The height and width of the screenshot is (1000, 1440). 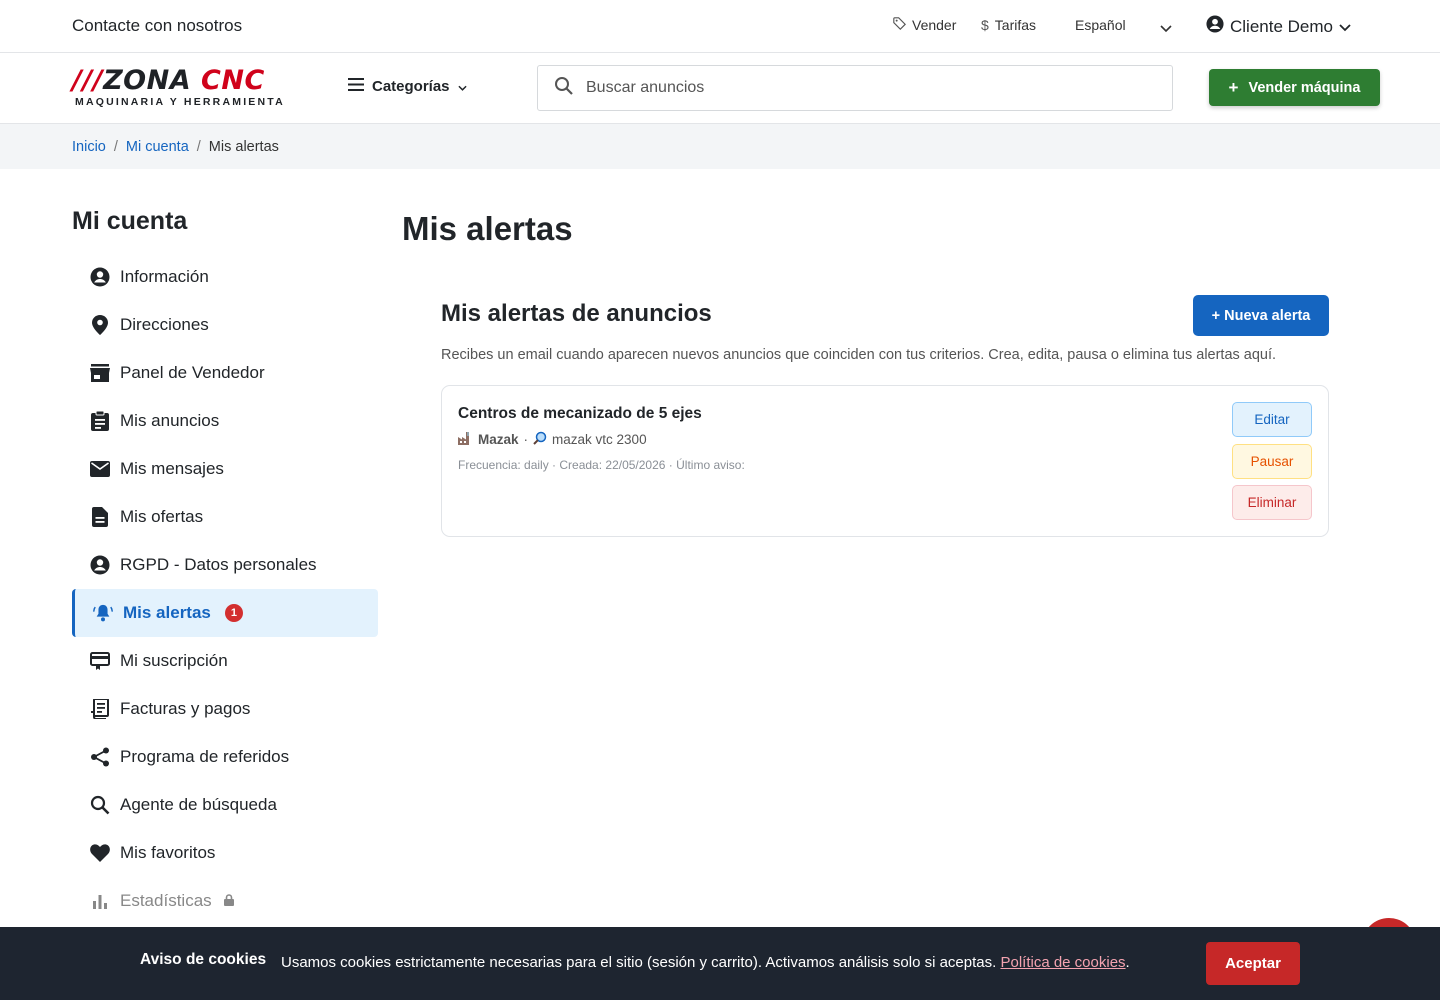 I want to click on pricing-link-label: Tarifas, so click(x=1015, y=25).